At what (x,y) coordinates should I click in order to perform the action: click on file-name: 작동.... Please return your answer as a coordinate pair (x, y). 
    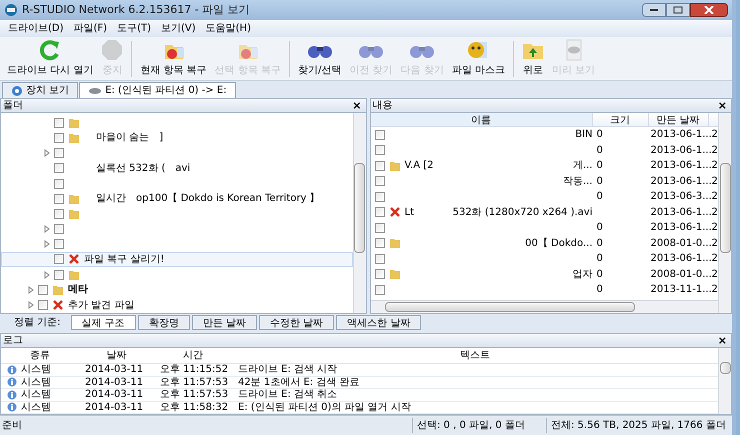
    Looking at the image, I should click on (577, 181).